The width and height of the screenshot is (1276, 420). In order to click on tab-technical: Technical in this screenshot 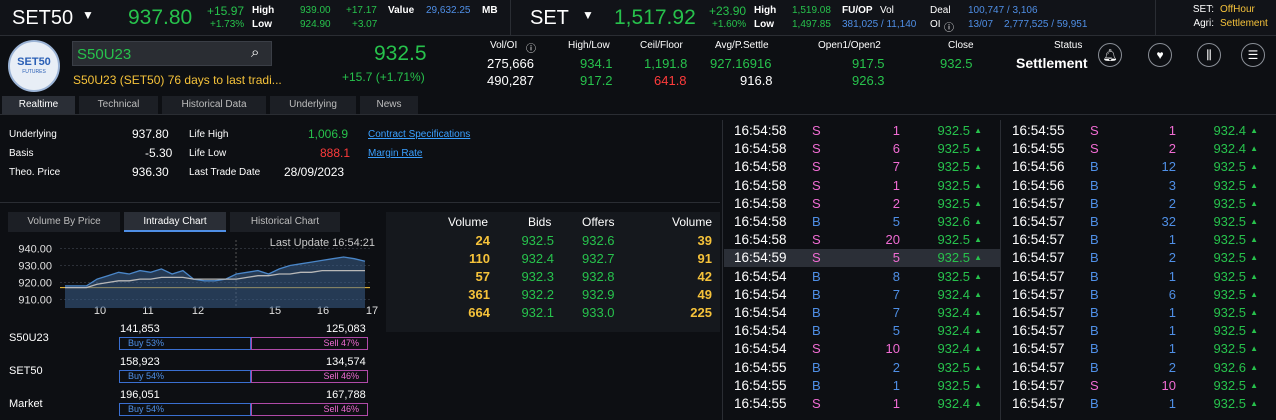, I will do `click(118, 105)`.